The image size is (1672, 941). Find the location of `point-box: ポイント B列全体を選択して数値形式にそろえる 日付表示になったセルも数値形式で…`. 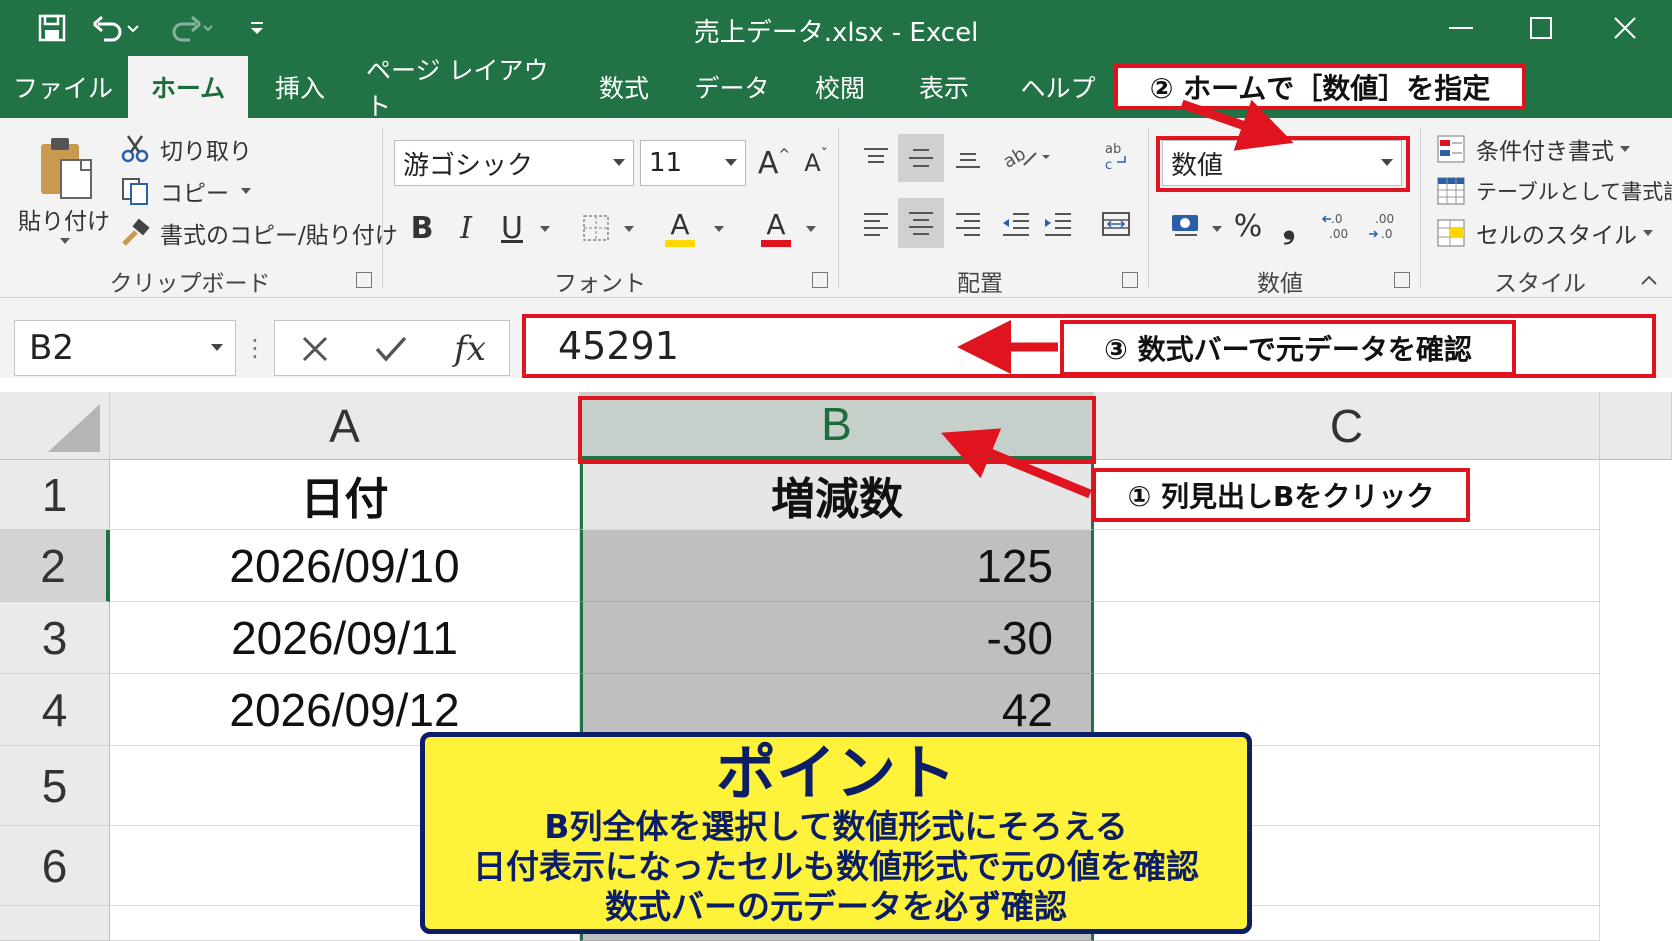

point-box: ポイント B列全体を選択して数値形式にそろえる 日付表示になったセルも数値形式で… is located at coordinates (836, 833).